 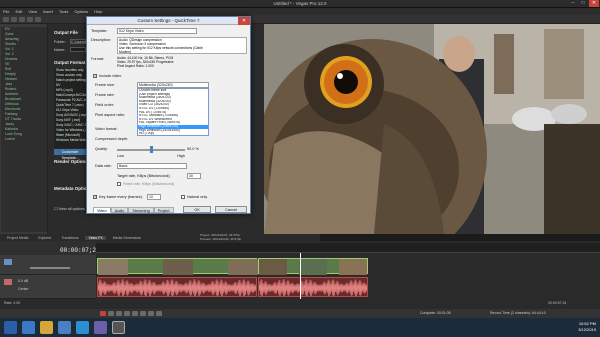 I want to click on view-all-options: ☐ View all options, so click(x=69, y=208).